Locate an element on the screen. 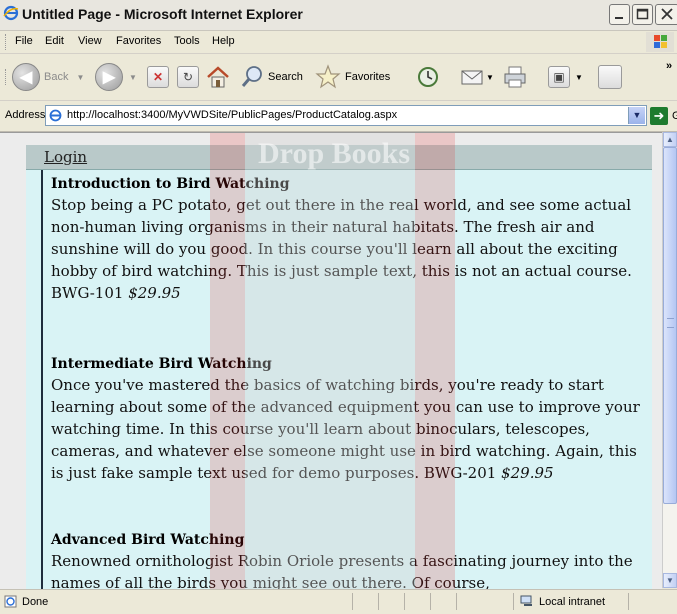  go-button: ➜ Go is located at coordinates (663, 116).